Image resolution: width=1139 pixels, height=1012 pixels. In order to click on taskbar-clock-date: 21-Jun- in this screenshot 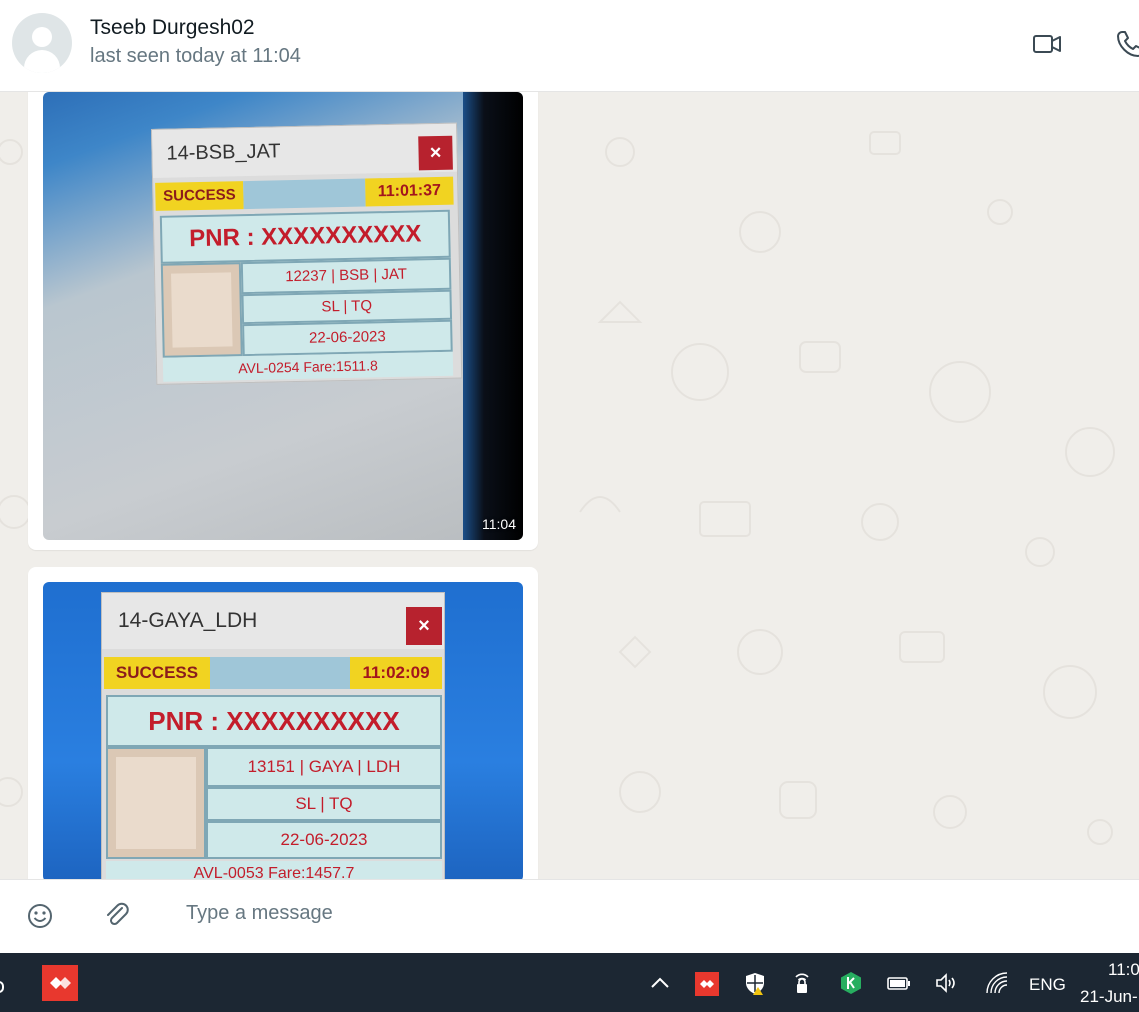, I will do `click(1109, 997)`.